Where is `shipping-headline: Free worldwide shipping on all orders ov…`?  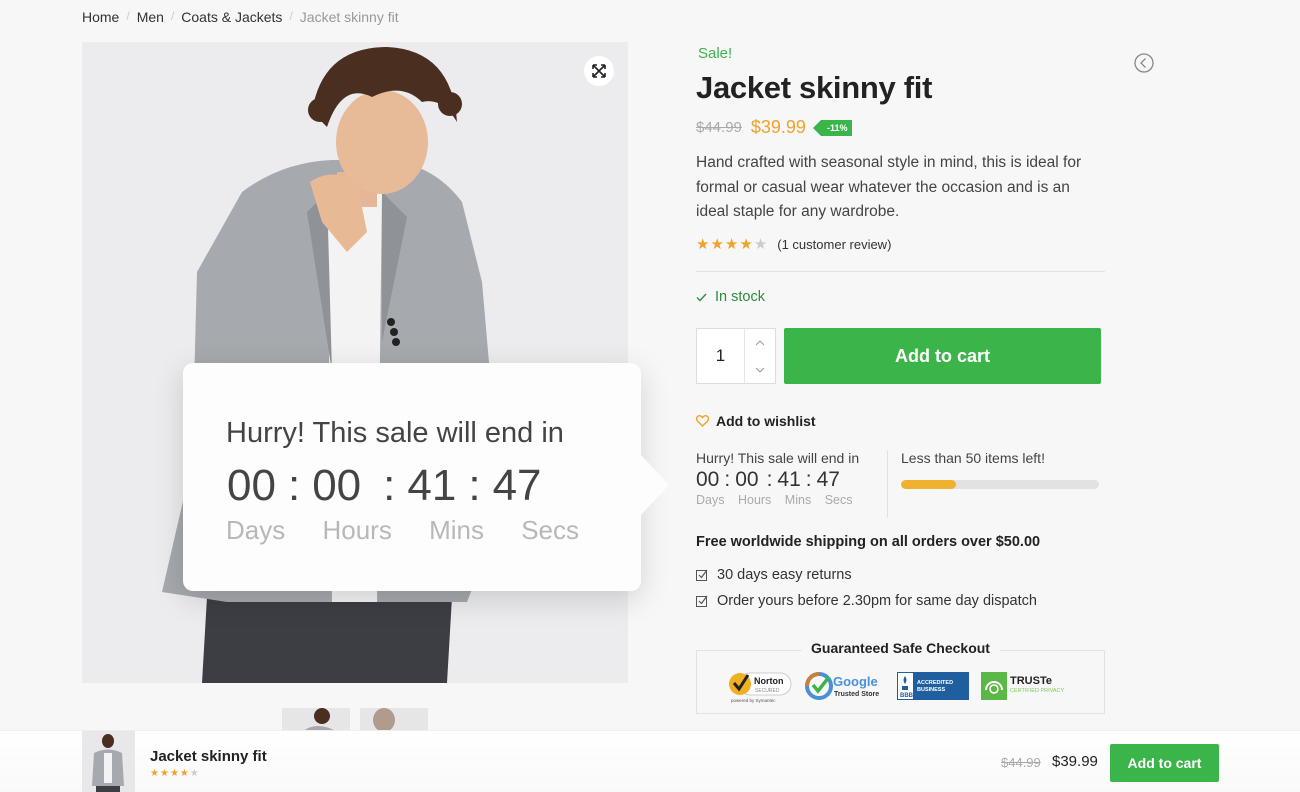
shipping-headline: Free worldwide shipping on all orders ov… is located at coordinates (868, 542).